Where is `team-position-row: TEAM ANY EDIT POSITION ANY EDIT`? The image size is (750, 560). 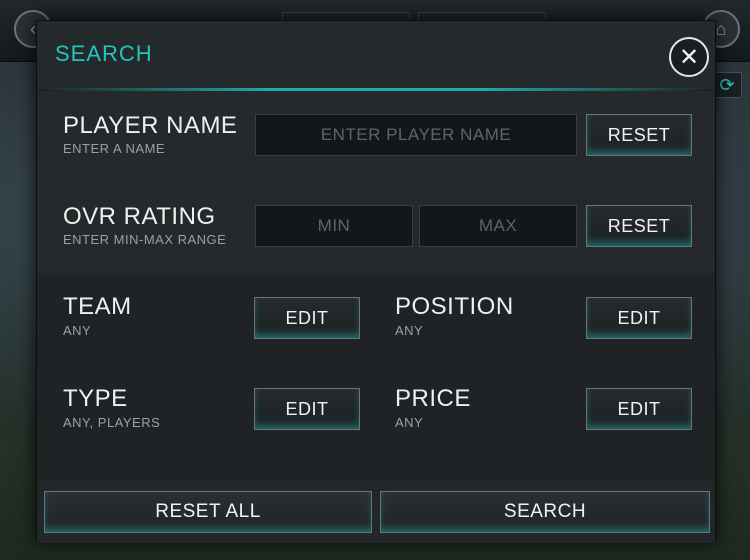
team-position-row: TEAM ANY EDIT POSITION ANY EDIT is located at coordinates (376, 319).